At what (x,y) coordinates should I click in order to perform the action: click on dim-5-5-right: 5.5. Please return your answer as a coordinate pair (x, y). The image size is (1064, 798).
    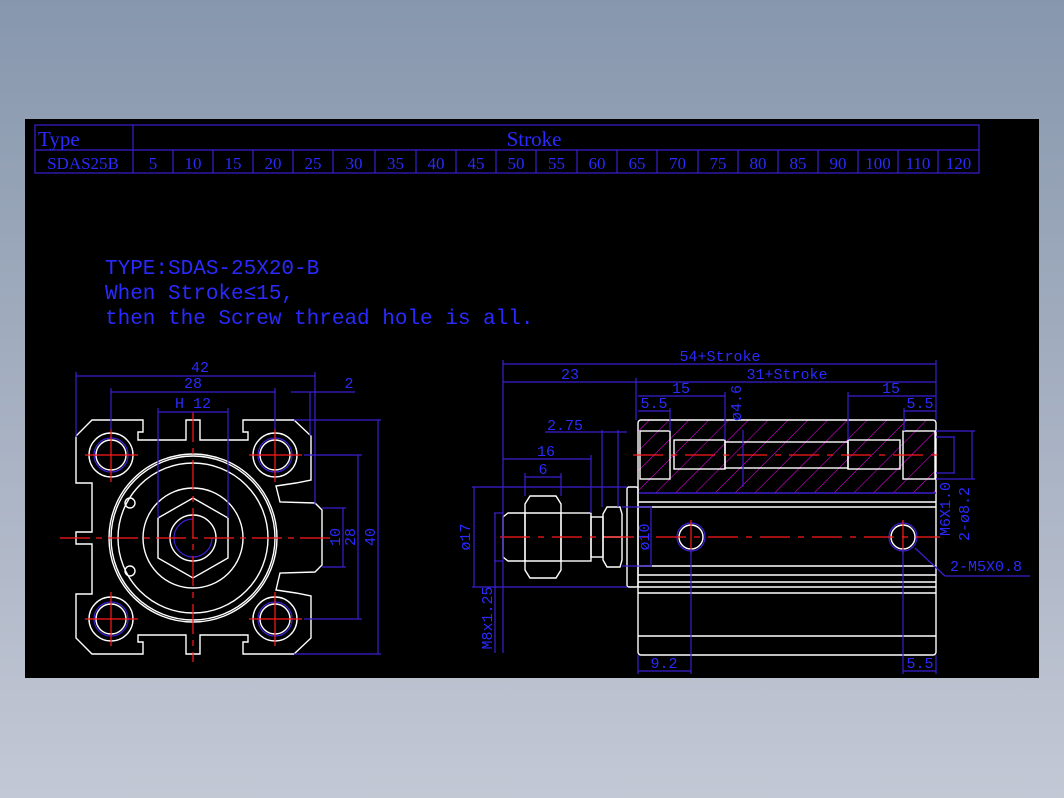
    Looking at the image, I should click on (919, 404).